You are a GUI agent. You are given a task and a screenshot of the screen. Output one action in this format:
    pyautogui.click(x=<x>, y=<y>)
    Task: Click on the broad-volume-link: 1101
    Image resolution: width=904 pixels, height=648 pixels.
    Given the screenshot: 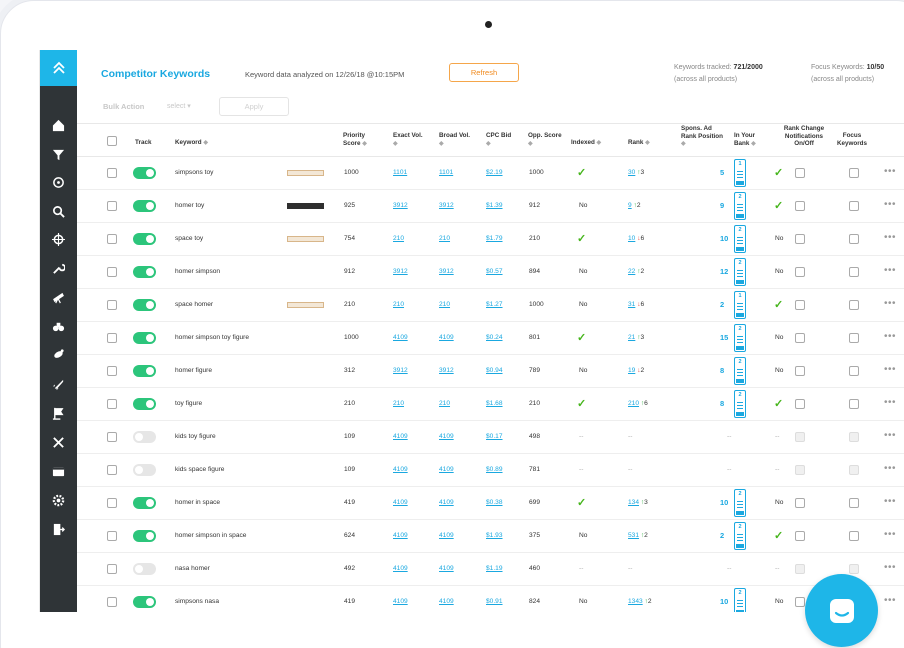 What is the action you would take?
    pyautogui.click(x=446, y=172)
    